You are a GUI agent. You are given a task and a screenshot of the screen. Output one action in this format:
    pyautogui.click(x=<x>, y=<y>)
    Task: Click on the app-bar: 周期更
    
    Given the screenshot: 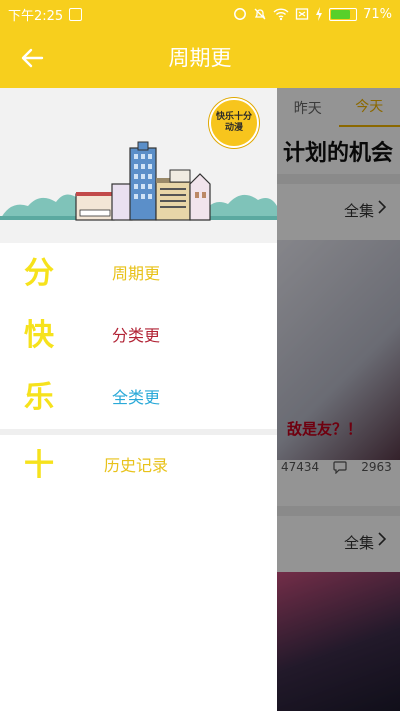 What is the action you would take?
    pyautogui.click(x=200, y=58)
    